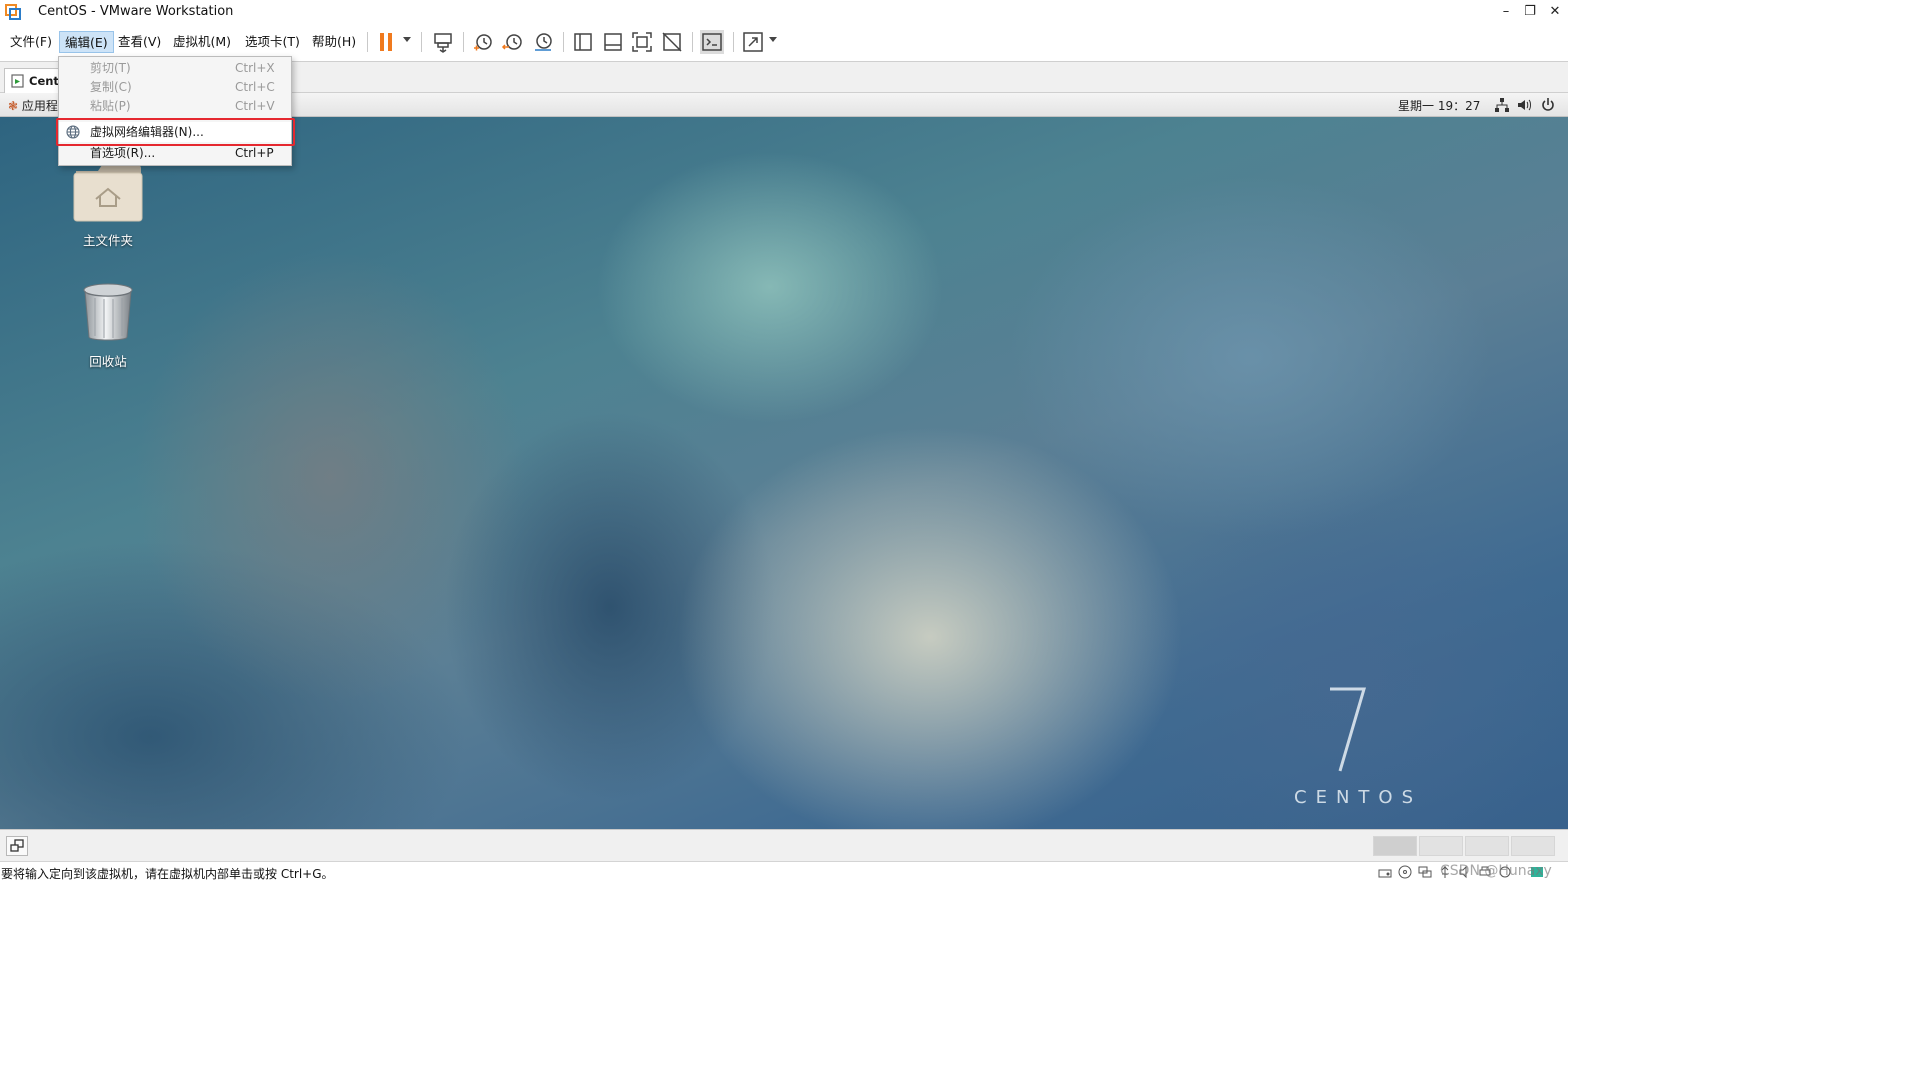 The width and height of the screenshot is (1920, 1080). I want to click on restore-button: ❐, so click(1530, 12).